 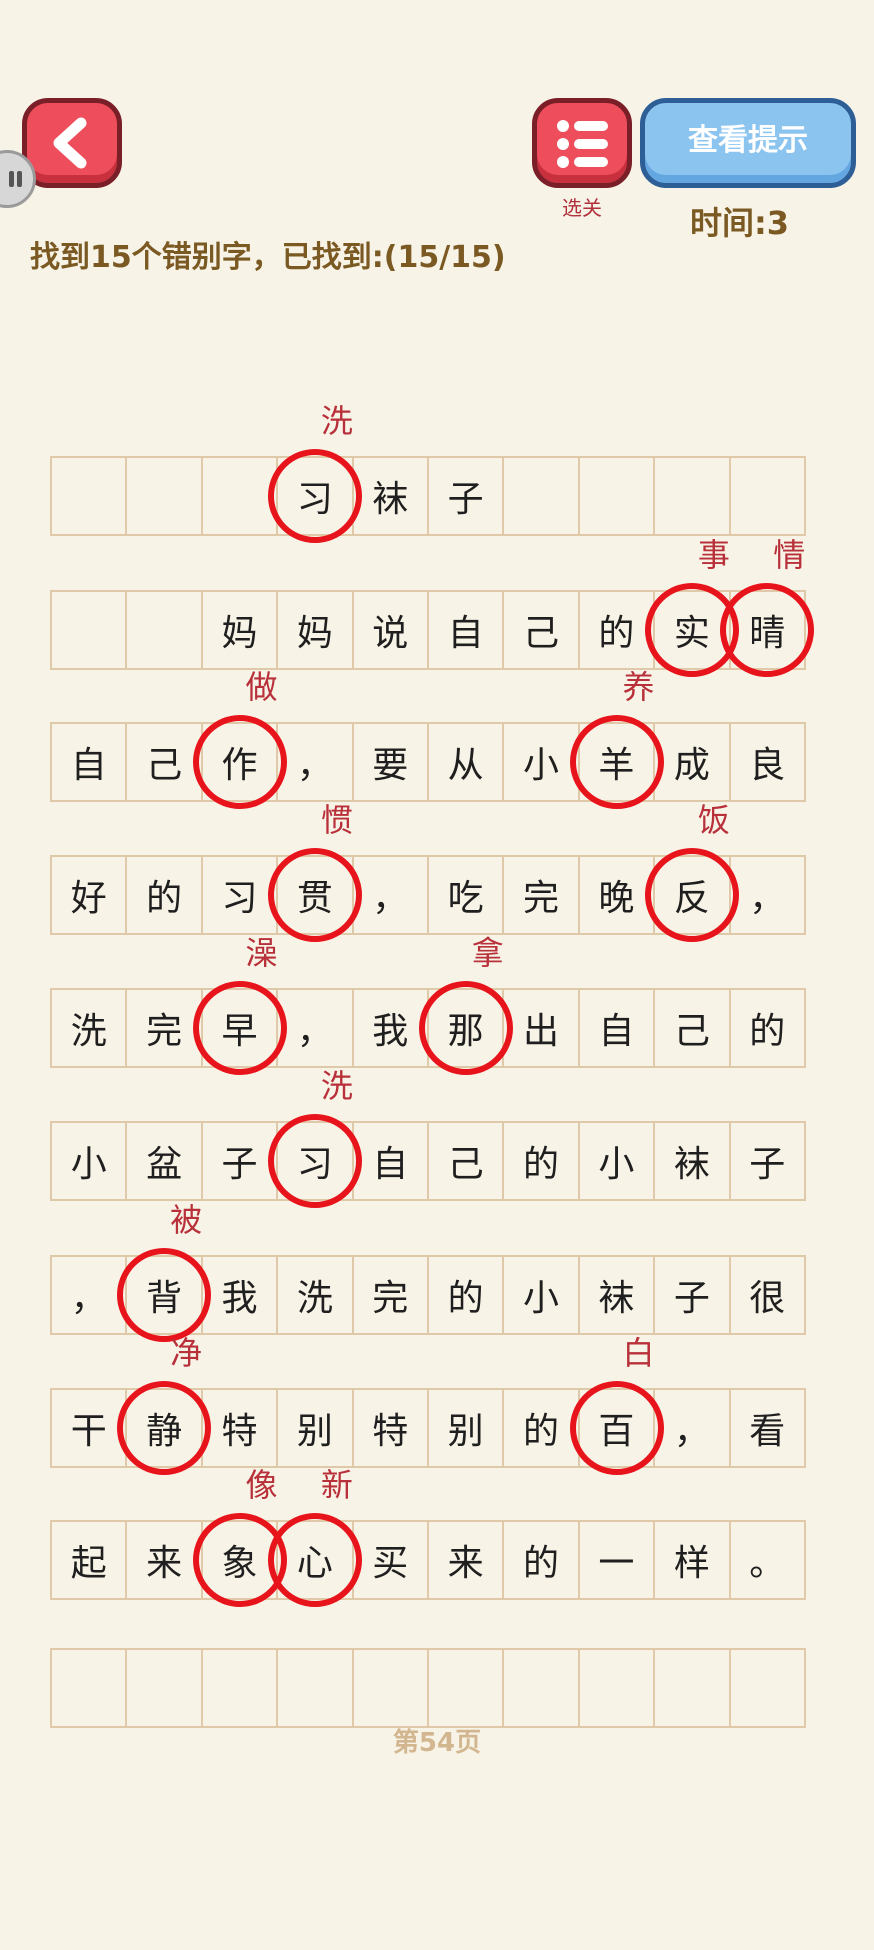 What do you see at coordinates (692, 630) in the screenshot?
I see `grid-cell: 实` at bounding box center [692, 630].